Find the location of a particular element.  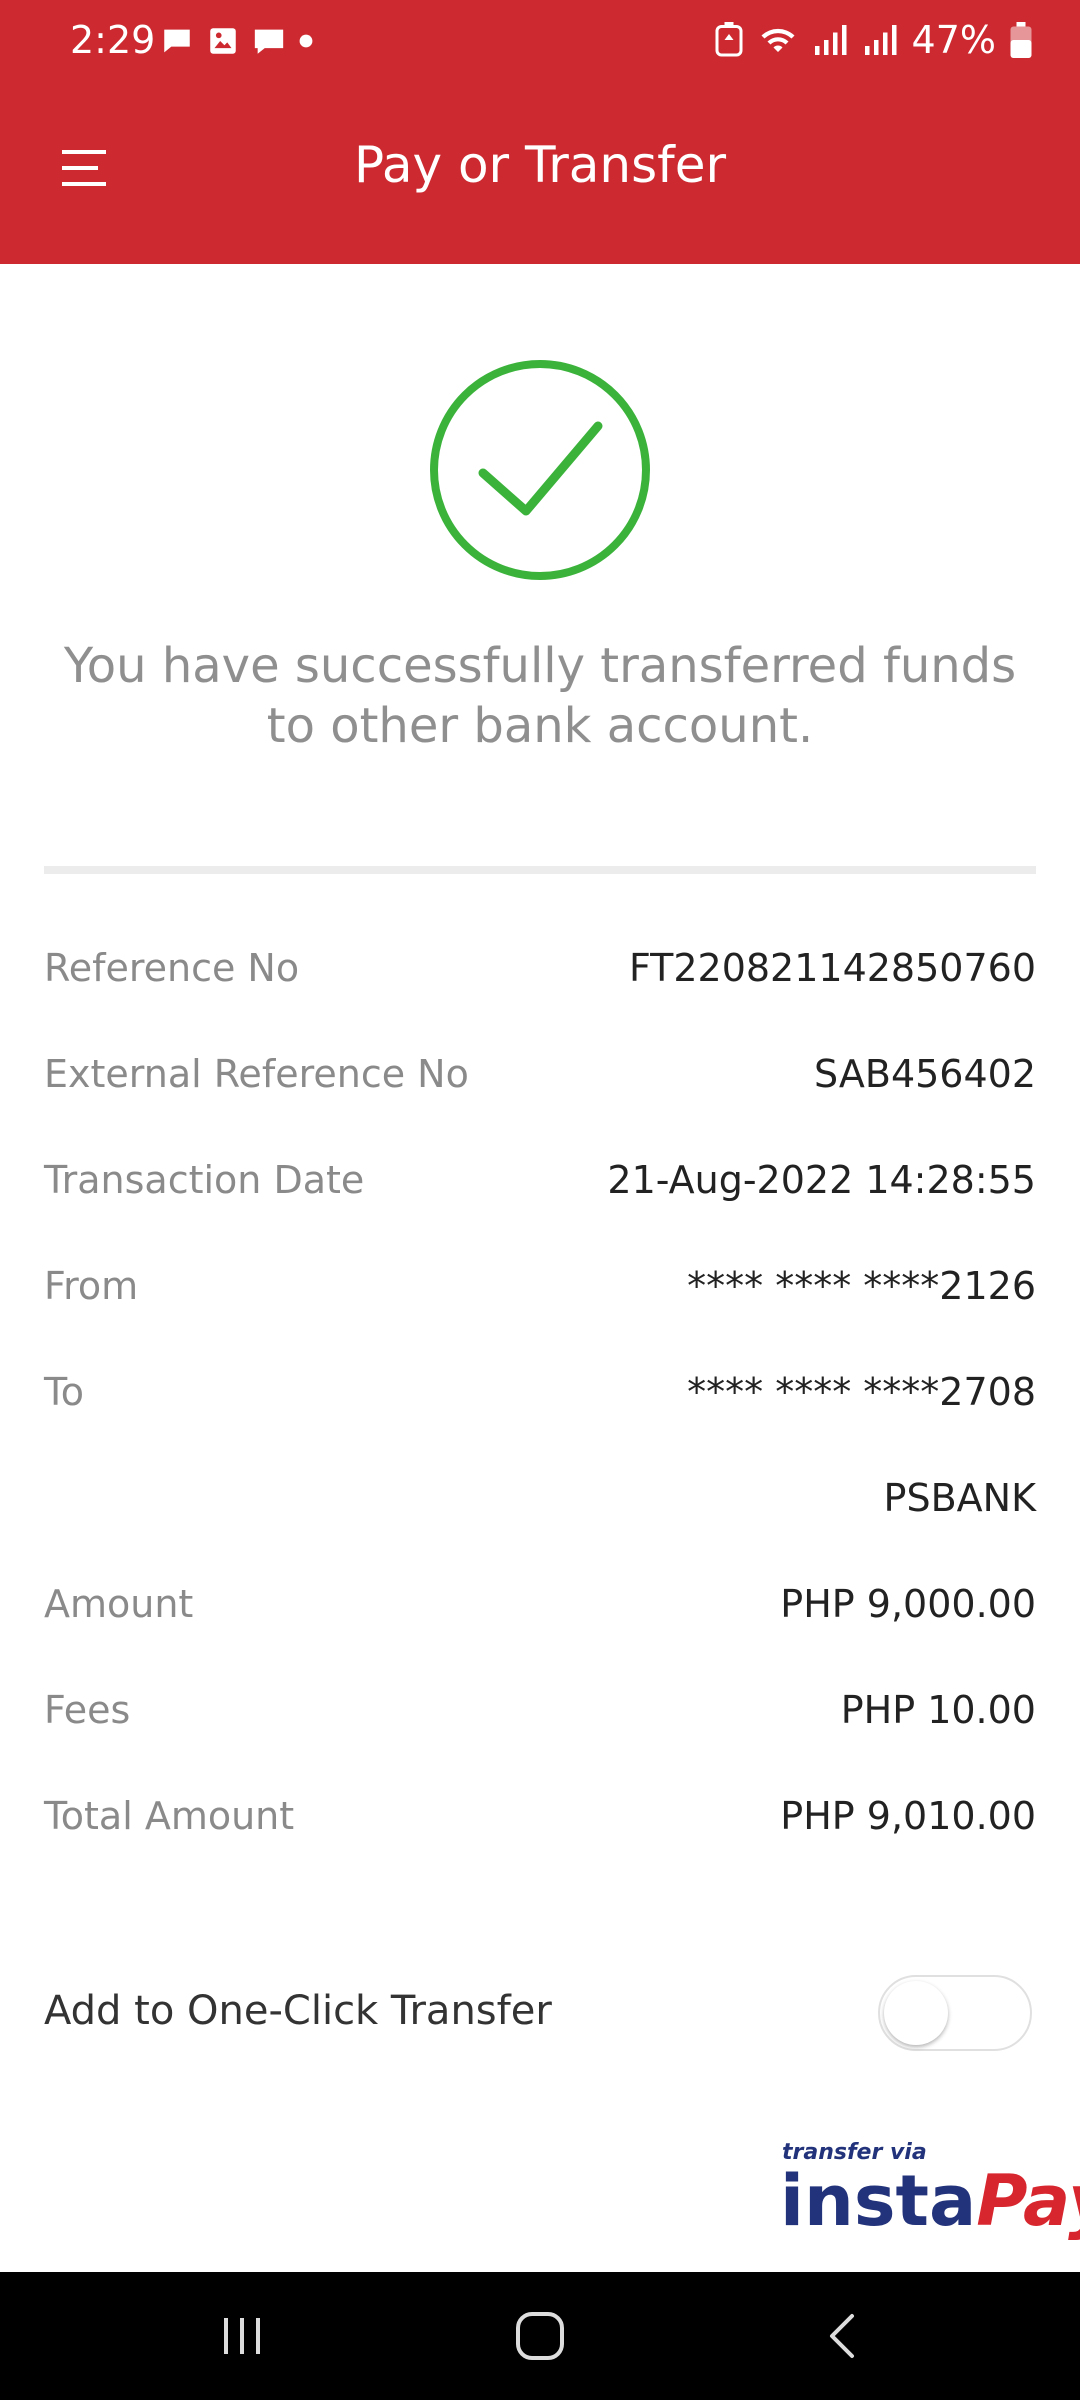

detail-row-total-amount: Total Amount PHP 9,010.00 is located at coordinates (540, 1824).